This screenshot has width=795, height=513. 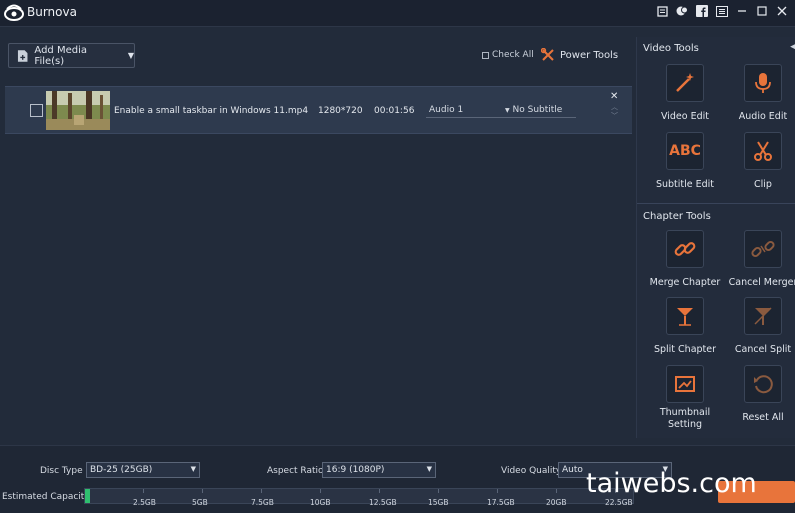 What do you see at coordinates (763, 384) in the screenshot?
I see `reset-icon` at bounding box center [763, 384].